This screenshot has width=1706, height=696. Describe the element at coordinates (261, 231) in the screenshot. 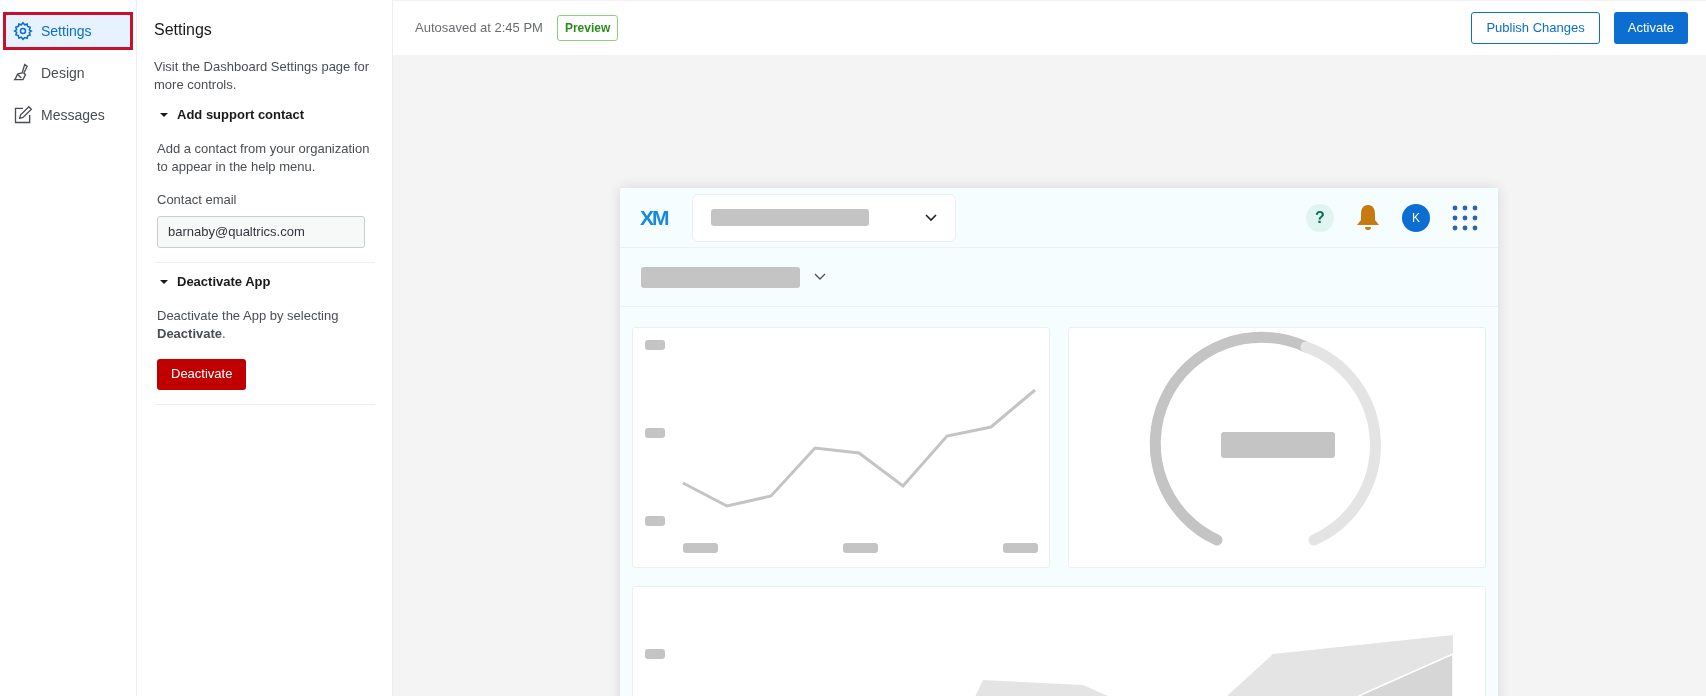

I see `email-field: barnaby@qualtrics.com` at that location.